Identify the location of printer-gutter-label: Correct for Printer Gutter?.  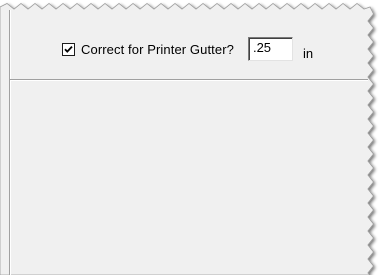
(157, 49).